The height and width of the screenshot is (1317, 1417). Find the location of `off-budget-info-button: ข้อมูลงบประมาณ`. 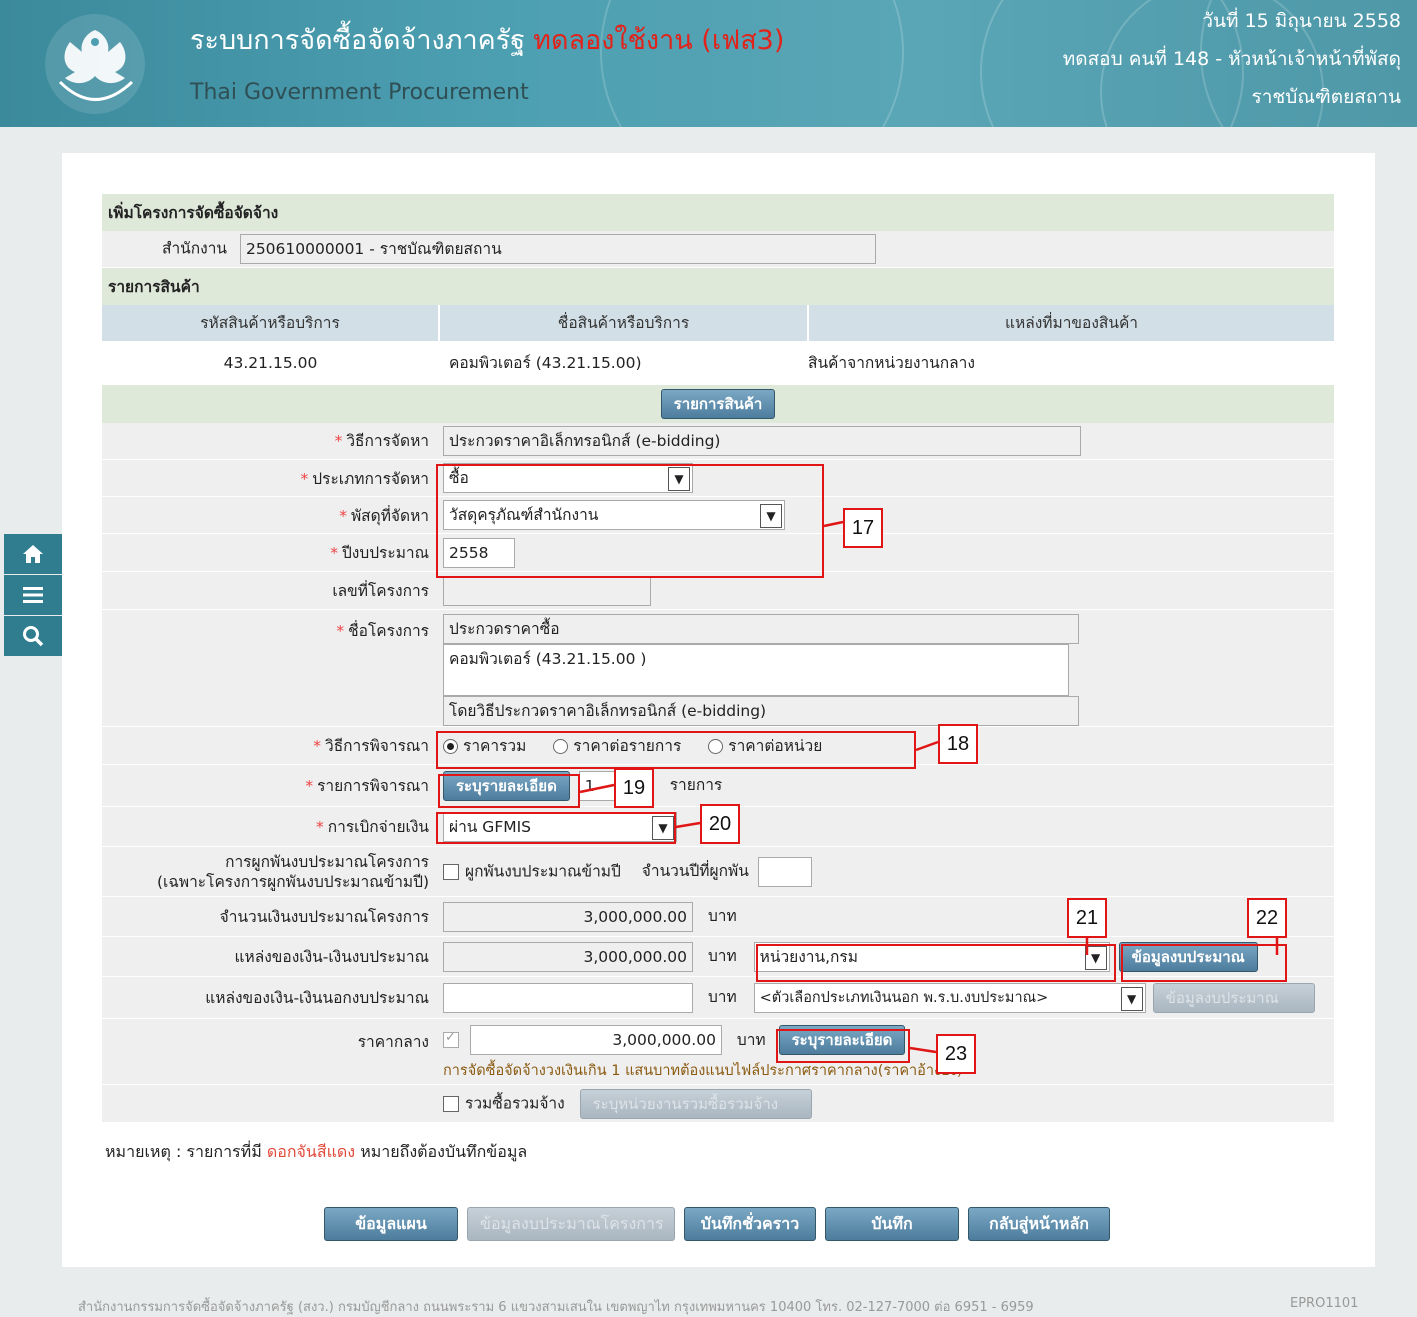

off-budget-info-button: ข้อมูลงบประมาณ is located at coordinates (1233, 997).